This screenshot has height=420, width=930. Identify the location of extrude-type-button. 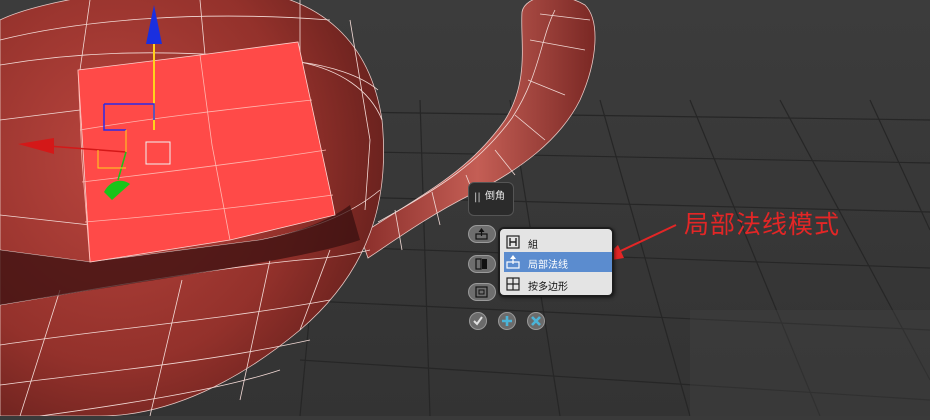
(482, 234).